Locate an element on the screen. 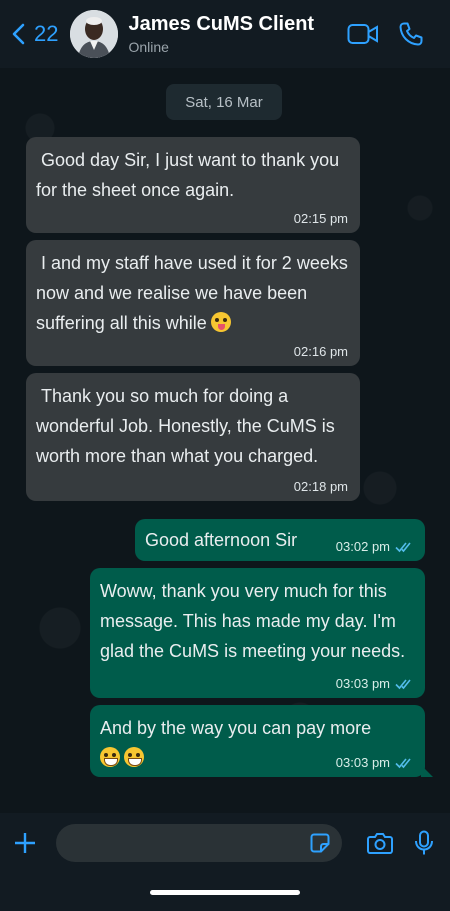 This screenshot has height=911, width=450. contact-photo is located at coordinates (94, 34).